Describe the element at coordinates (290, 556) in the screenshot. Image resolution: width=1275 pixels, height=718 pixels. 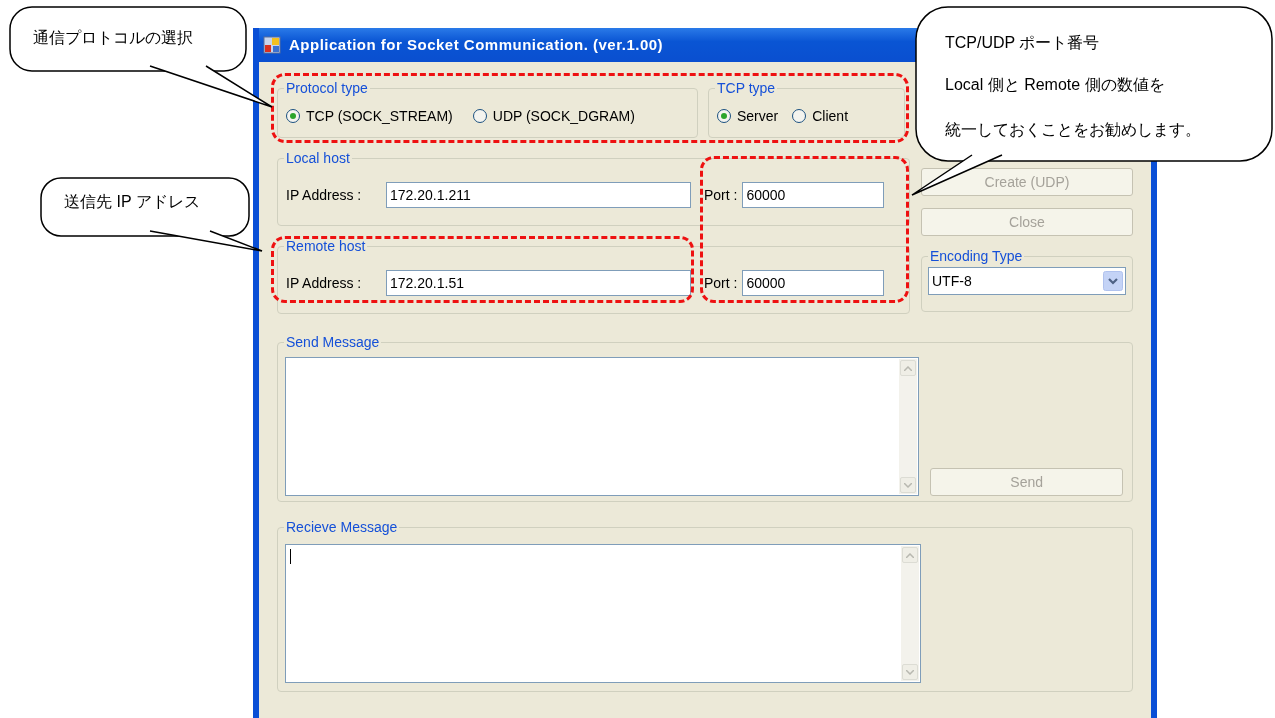
I see `text-caret` at that location.